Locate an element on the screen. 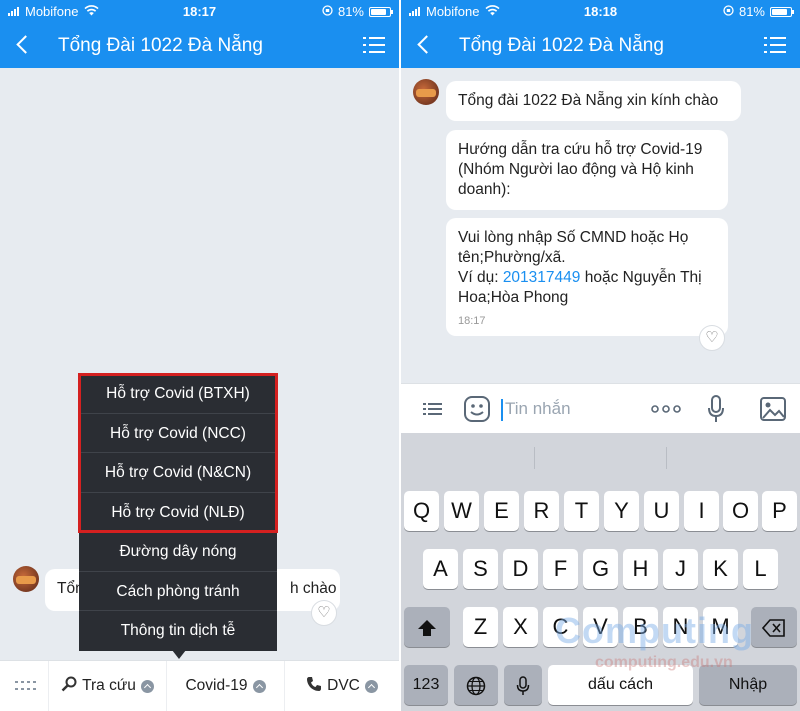 The width and height of the screenshot is (800, 711). key-x: X is located at coordinates (520, 627).